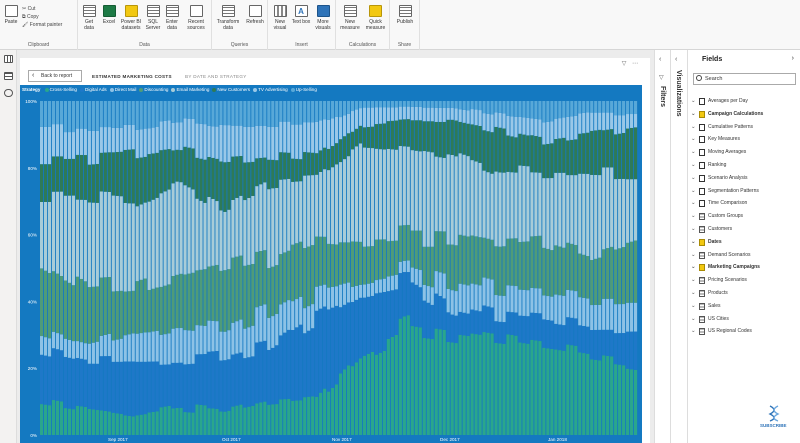 This screenshot has width=800, height=443. Describe the element at coordinates (280, 18) in the screenshot. I see `new-visual-button: New visual` at that location.